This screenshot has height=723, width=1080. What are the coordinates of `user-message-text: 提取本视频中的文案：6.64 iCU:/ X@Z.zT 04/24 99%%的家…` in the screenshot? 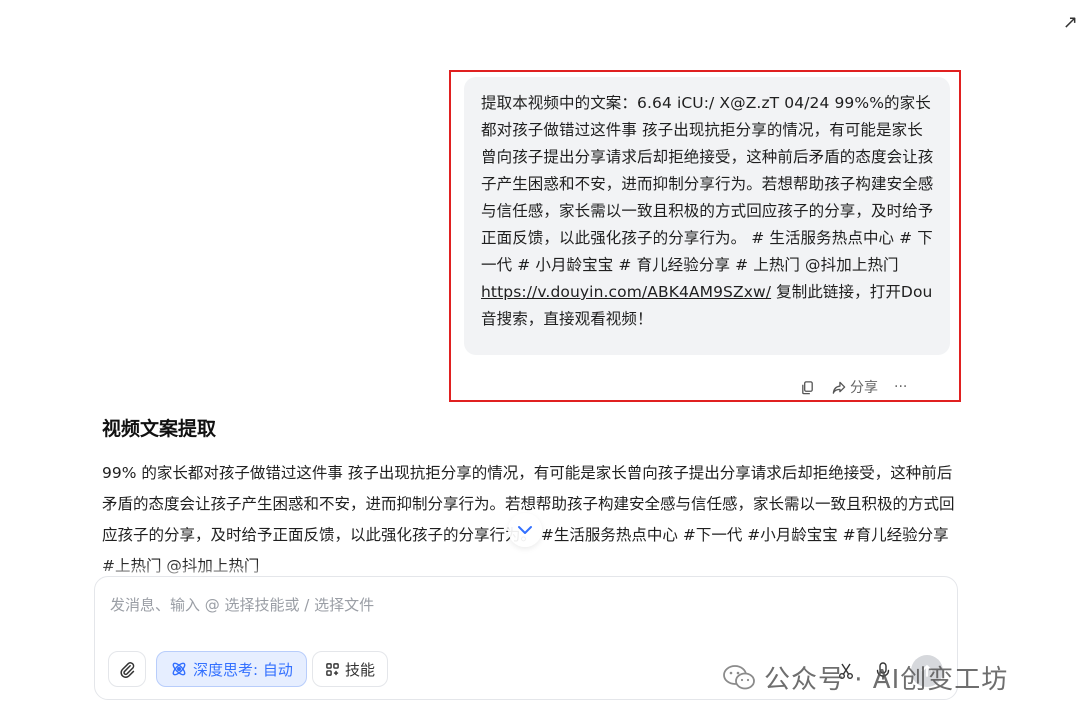 It's located at (707, 184).